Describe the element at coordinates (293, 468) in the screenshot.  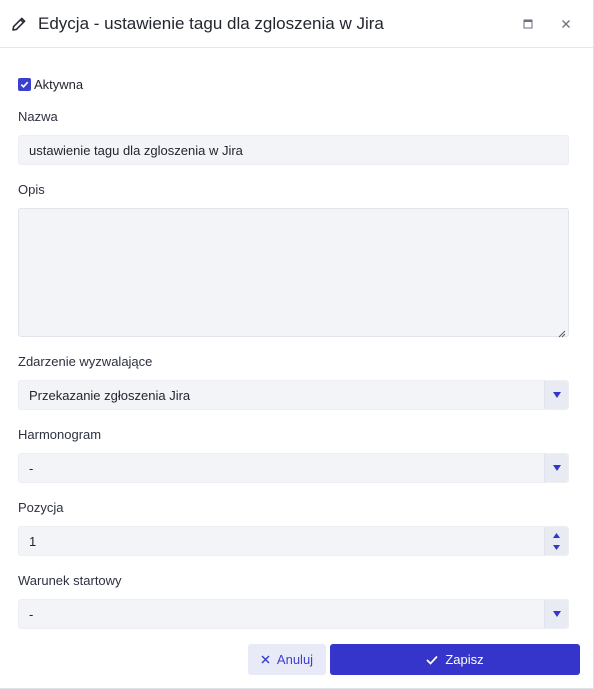
I see `schedule-select: -` at that location.